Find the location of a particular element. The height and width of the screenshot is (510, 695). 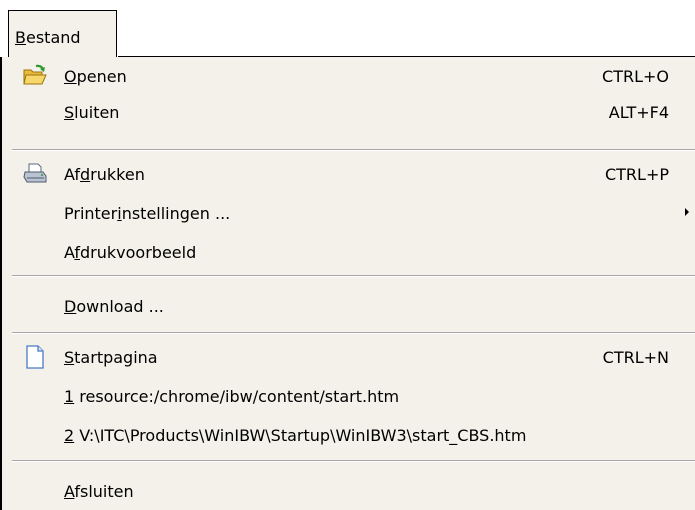

menu-item-label: Sluiten is located at coordinates (92, 112).